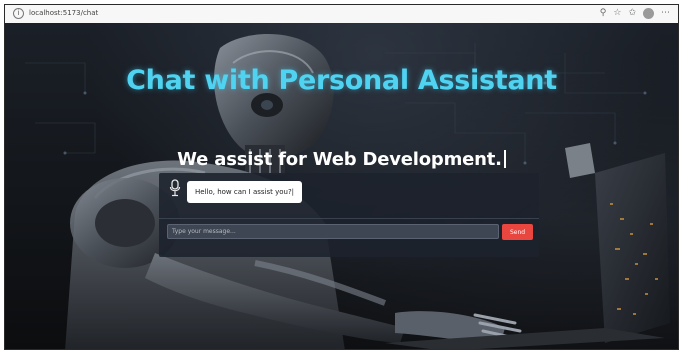  What do you see at coordinates (341, 14) in the screenshot?
I see `browser-toolbar: i localhost:5173/chat ⚲ ☆ ✩ ⋯` at bounding box center [341, 14].